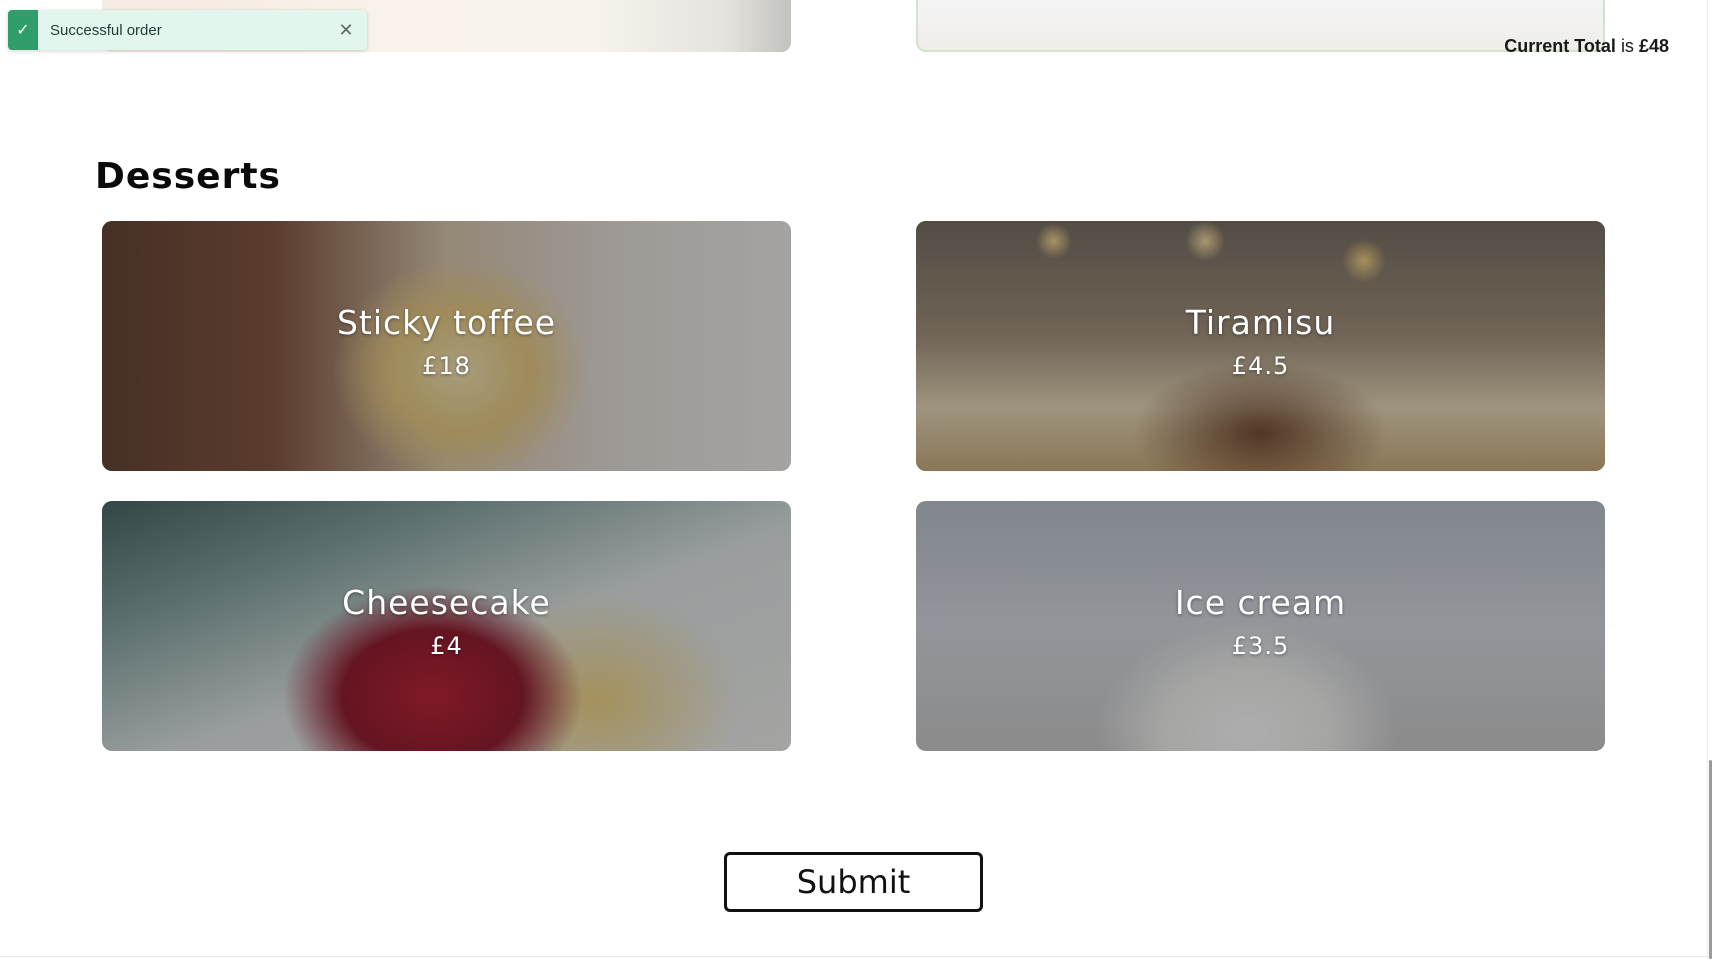  What do you see at coordinates (1260, 346) in the screenshot?
I see `dessert-card-tiramisu: Tiramisu £4.5` at bounding box center [1260, 346].